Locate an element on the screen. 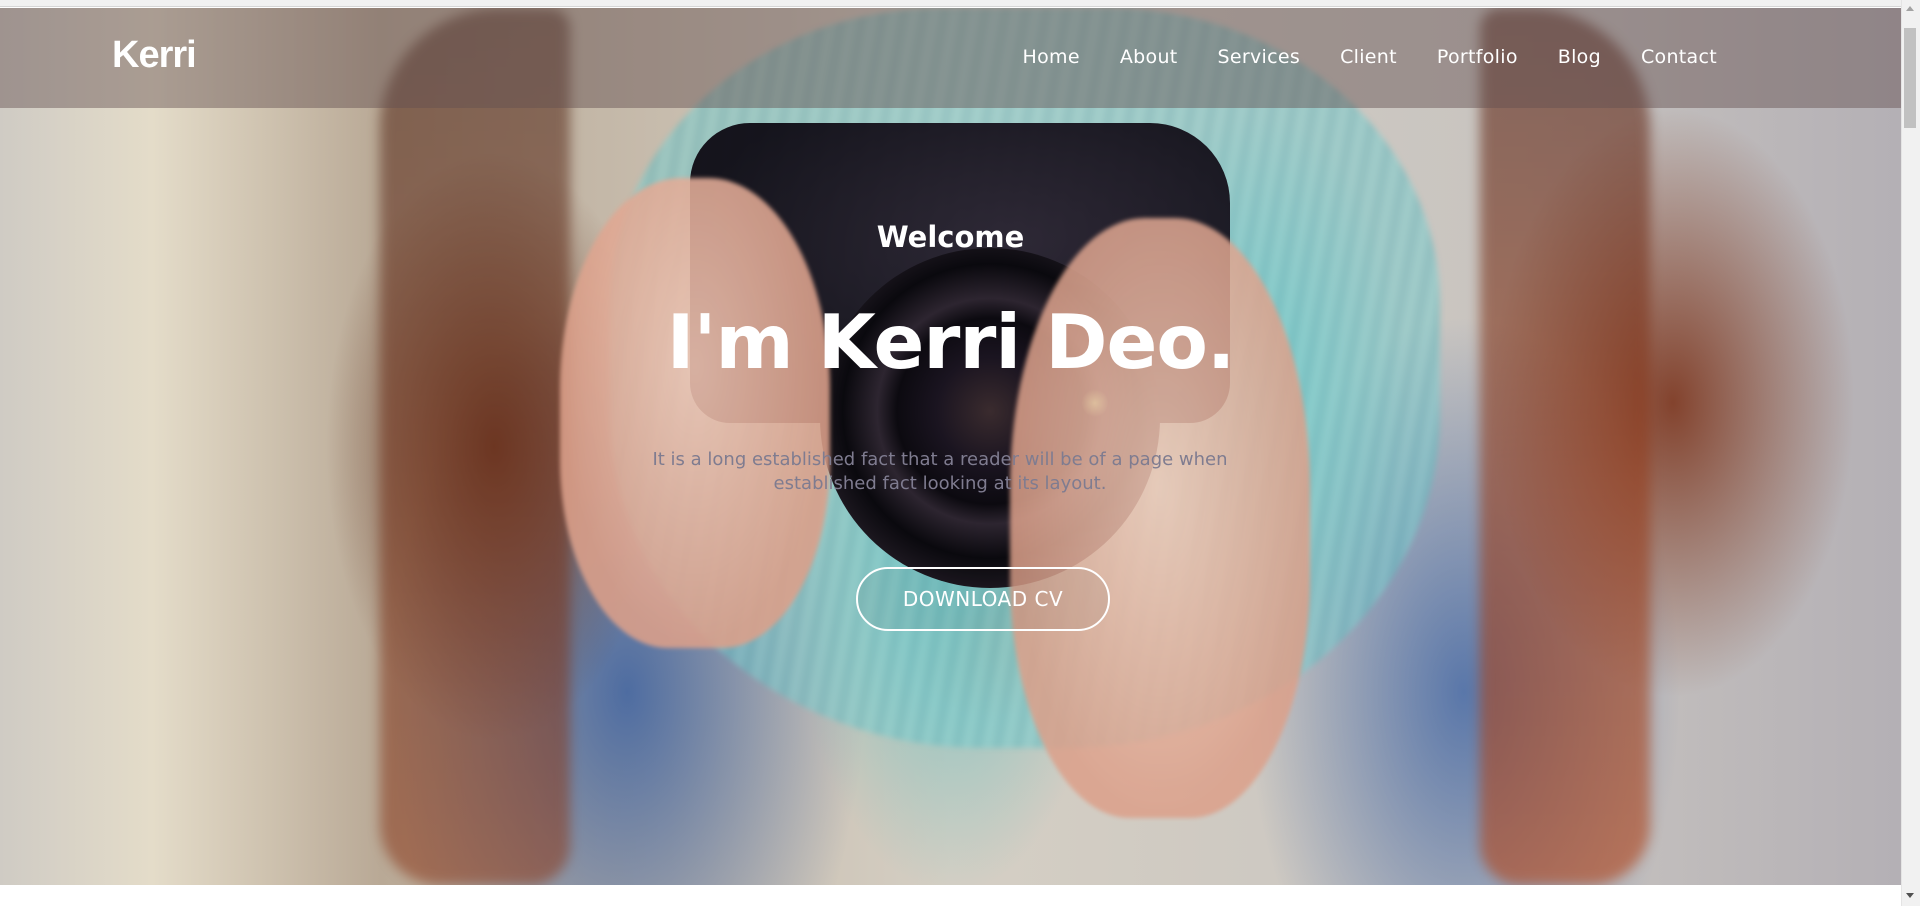  scroll-down-arrow-icon is located at coordinates (1910, 895).